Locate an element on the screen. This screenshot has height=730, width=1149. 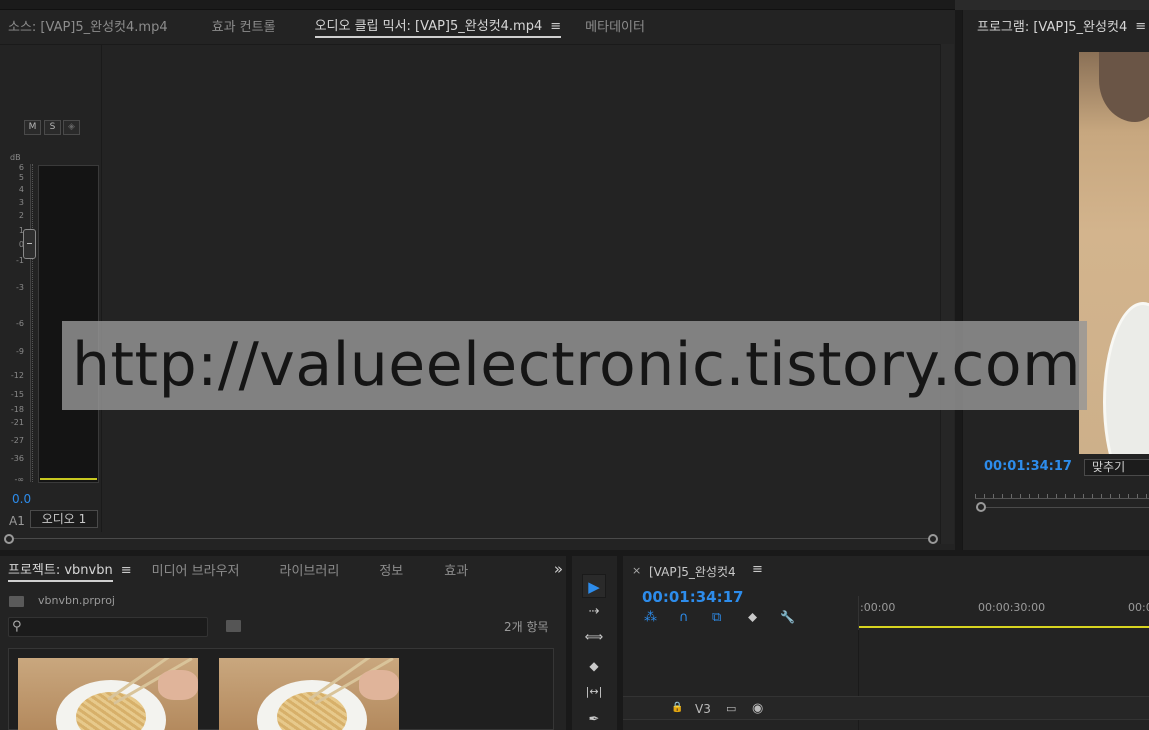
track-label: A1 is located at coordinates (17, 521).